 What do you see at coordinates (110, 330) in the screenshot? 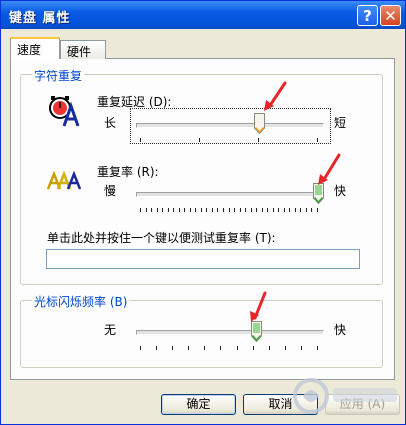
I see `cursor-blink-min-label: 无` at bounding box center [110, 330].